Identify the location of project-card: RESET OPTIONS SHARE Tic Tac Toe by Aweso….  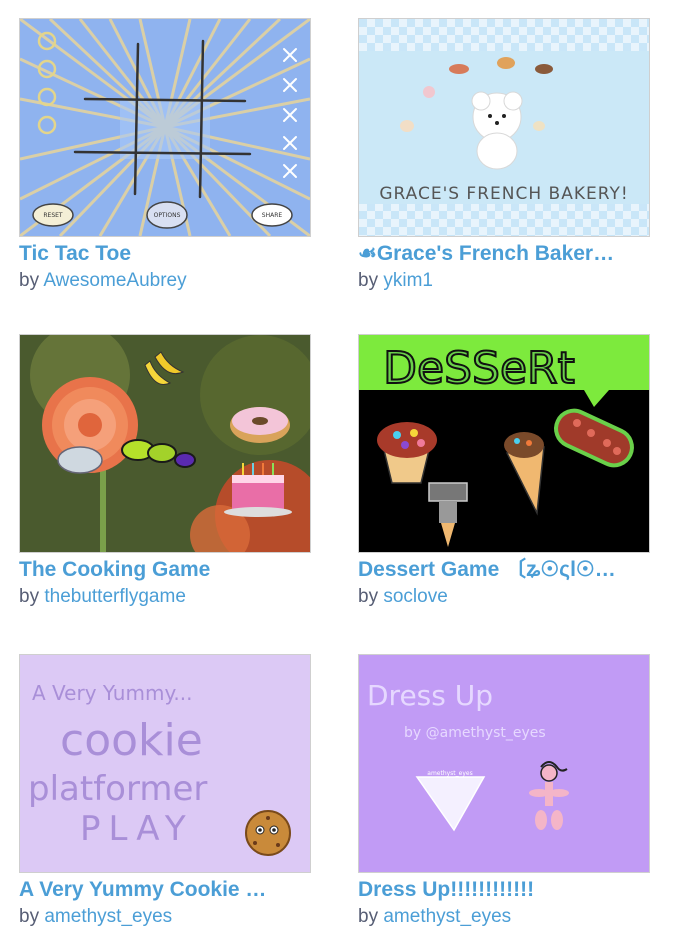
(165, 155).